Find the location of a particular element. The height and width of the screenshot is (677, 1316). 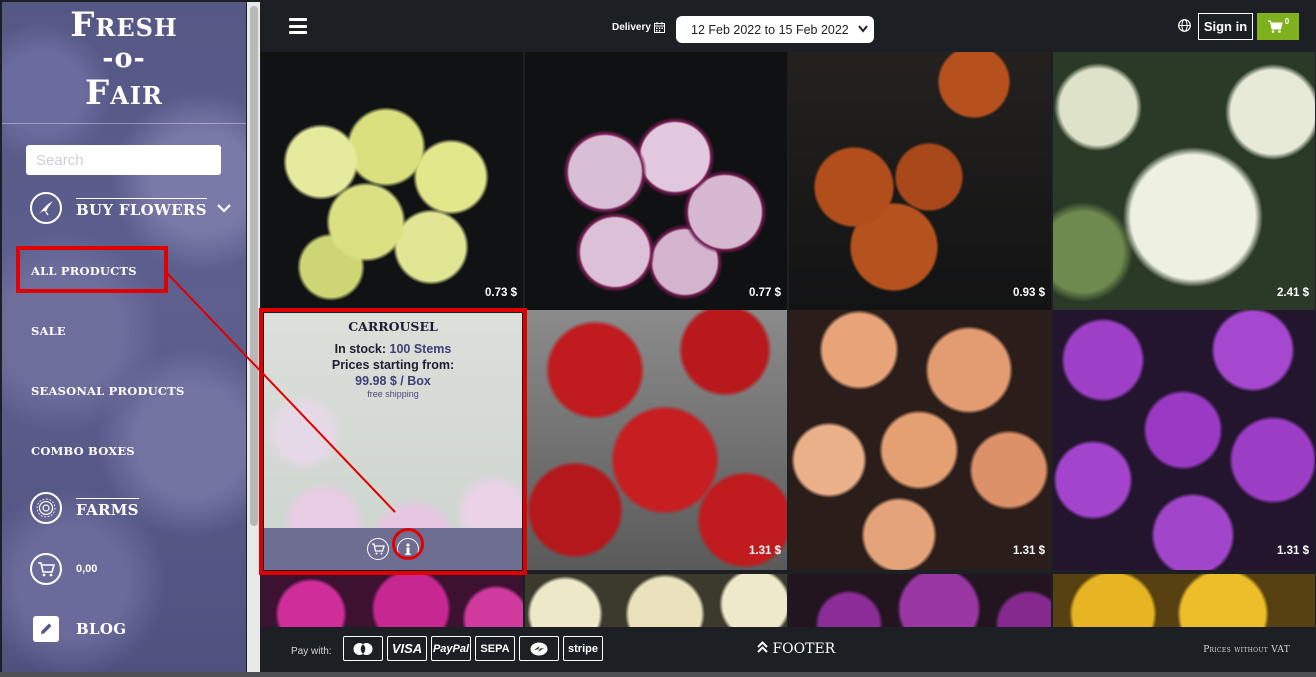

stripe-icon: stripe is located at coordinates (583, 648).